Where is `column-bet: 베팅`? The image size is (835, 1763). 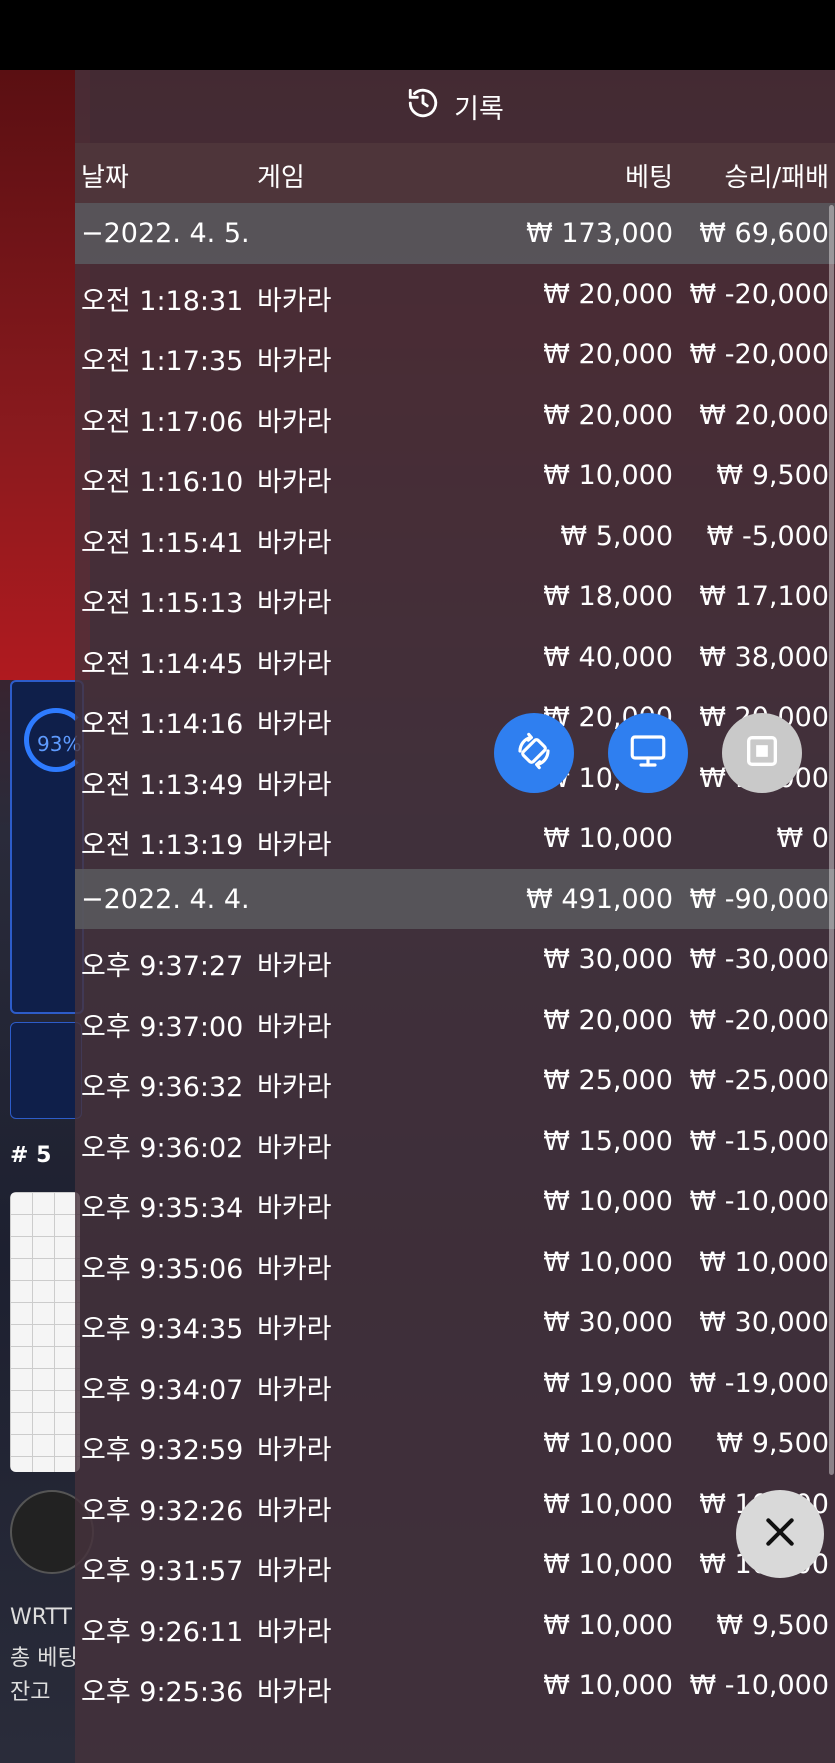
column-bet: 베팅 is located at coordinates (649, 178).